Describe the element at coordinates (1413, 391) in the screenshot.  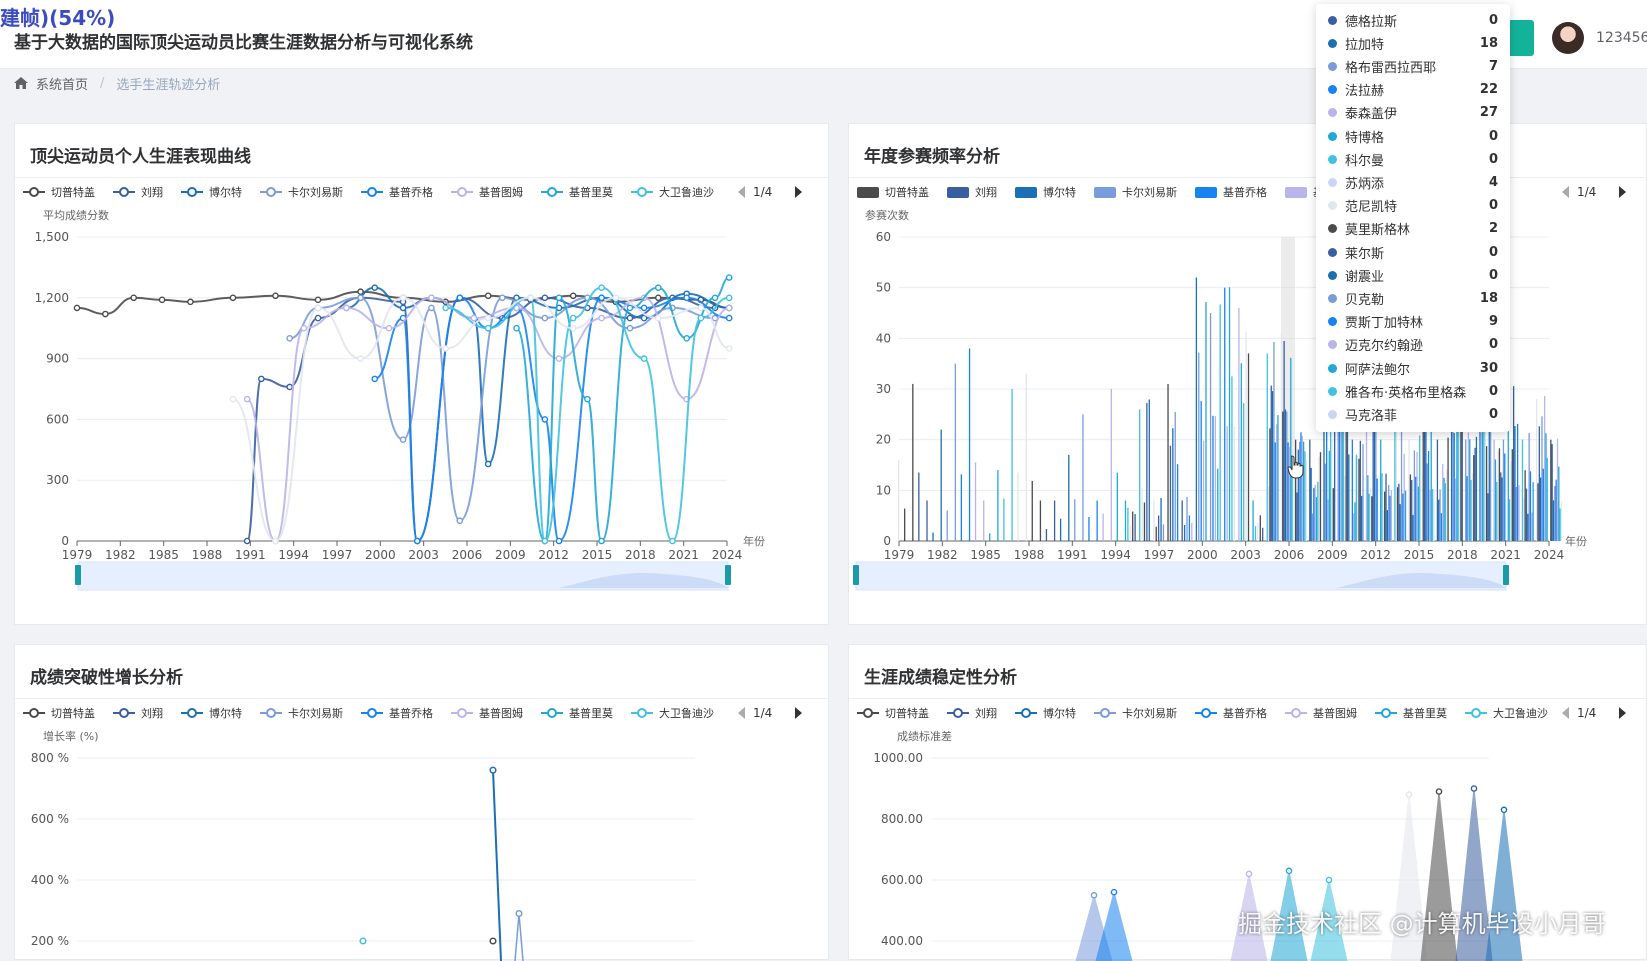
I see `tooltip-row: 雅各布·英格布里格森0` at that location.